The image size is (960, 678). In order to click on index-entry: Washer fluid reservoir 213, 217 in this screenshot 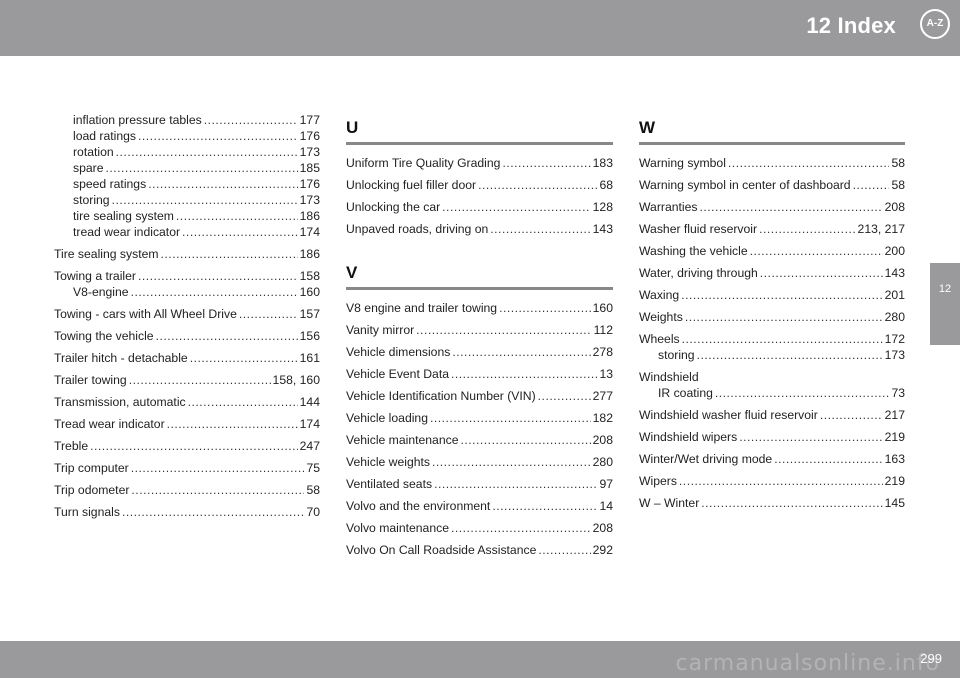, I will do `click(772, 229)`.